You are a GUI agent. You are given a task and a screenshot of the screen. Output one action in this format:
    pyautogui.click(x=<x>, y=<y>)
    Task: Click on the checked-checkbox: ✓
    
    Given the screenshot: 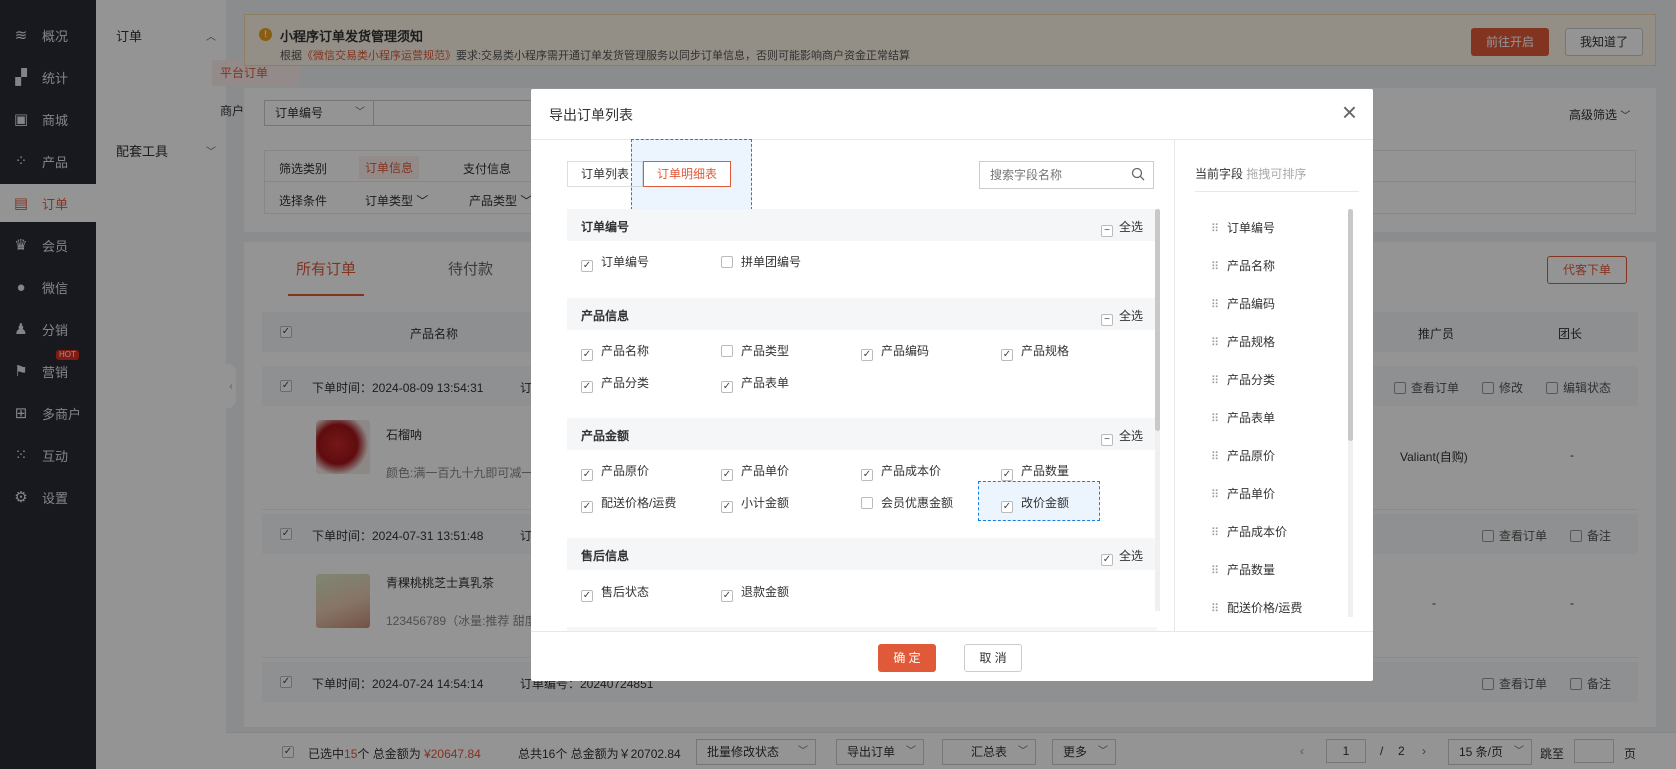 What is the action you would take?
    pyautogui.click(x=1106, y=560)
    